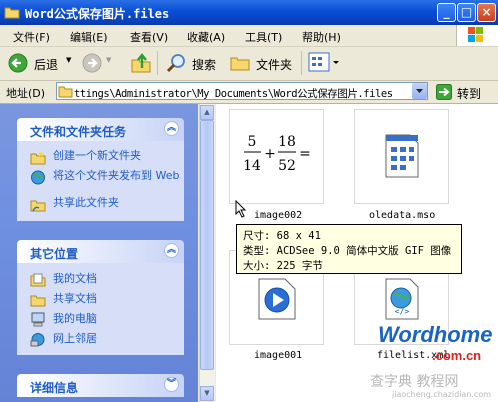 The height and width of the screenshot is (402, 498). I want to click on network-places-icon, so click(37, 340).